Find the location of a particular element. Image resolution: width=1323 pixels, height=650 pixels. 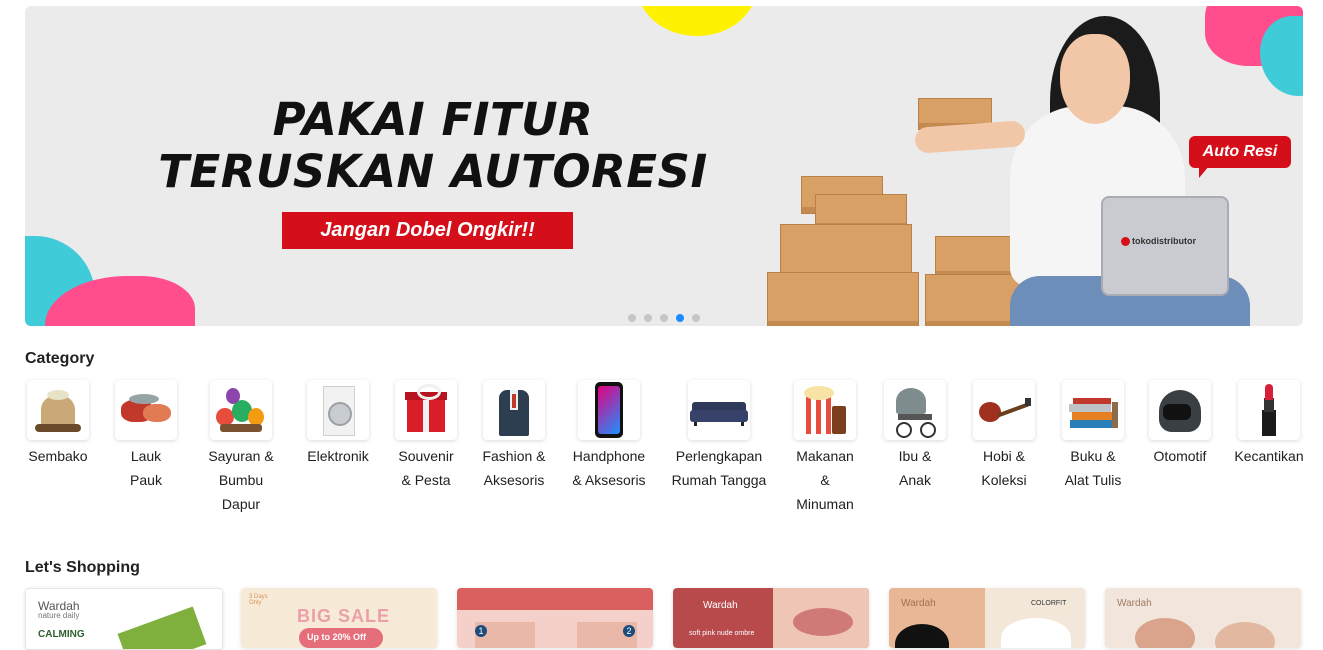

category-ibu-anak: Ibu & Anak is located at coordinates (915, 436).